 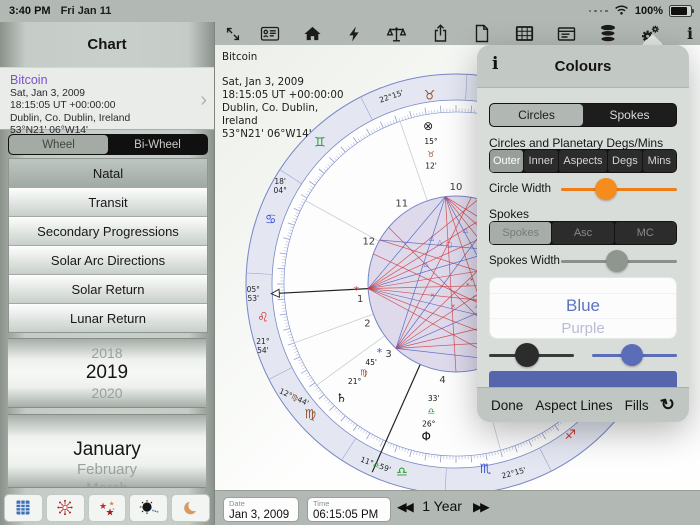 I want to click on step-forward-button: ▶▶, so click(x=481, y=506).